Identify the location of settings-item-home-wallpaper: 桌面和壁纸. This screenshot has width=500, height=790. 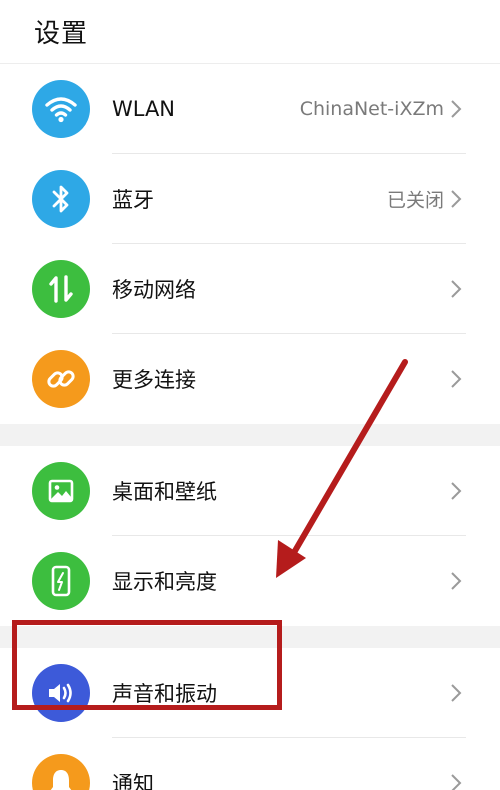
(250, 491).